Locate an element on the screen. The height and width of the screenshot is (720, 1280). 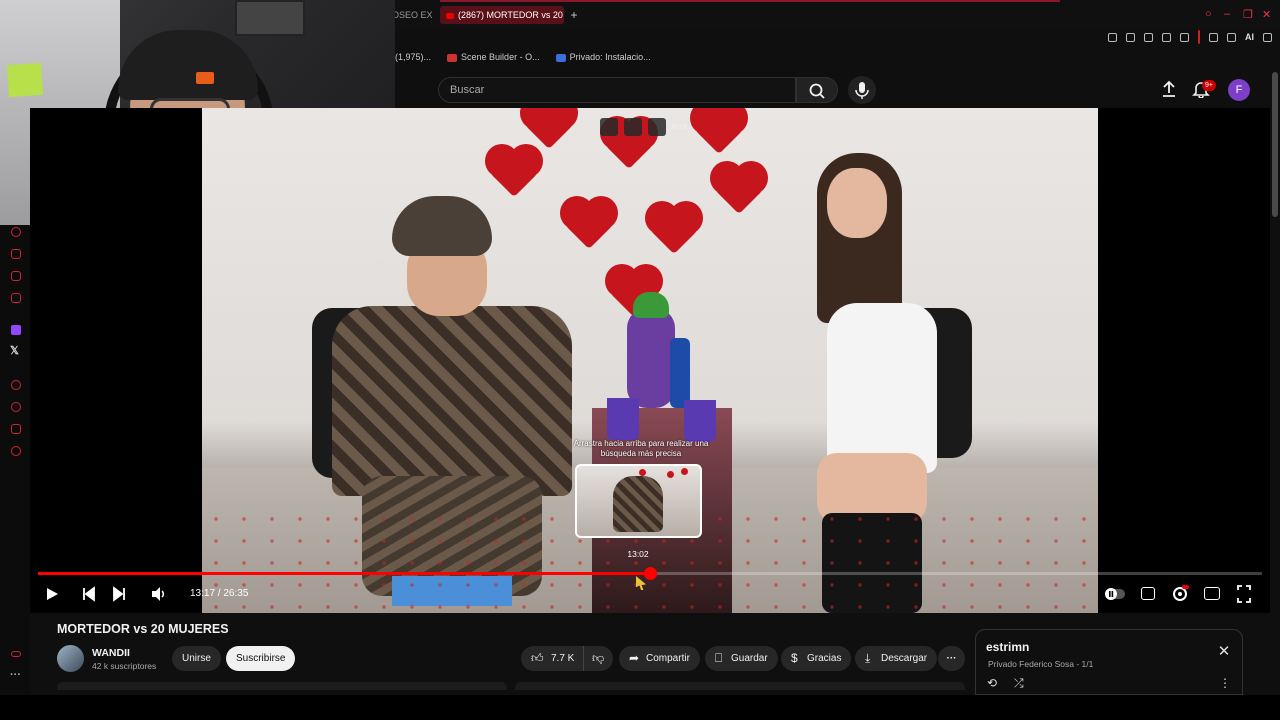
download-icon is located at coordinates (1231, 37).